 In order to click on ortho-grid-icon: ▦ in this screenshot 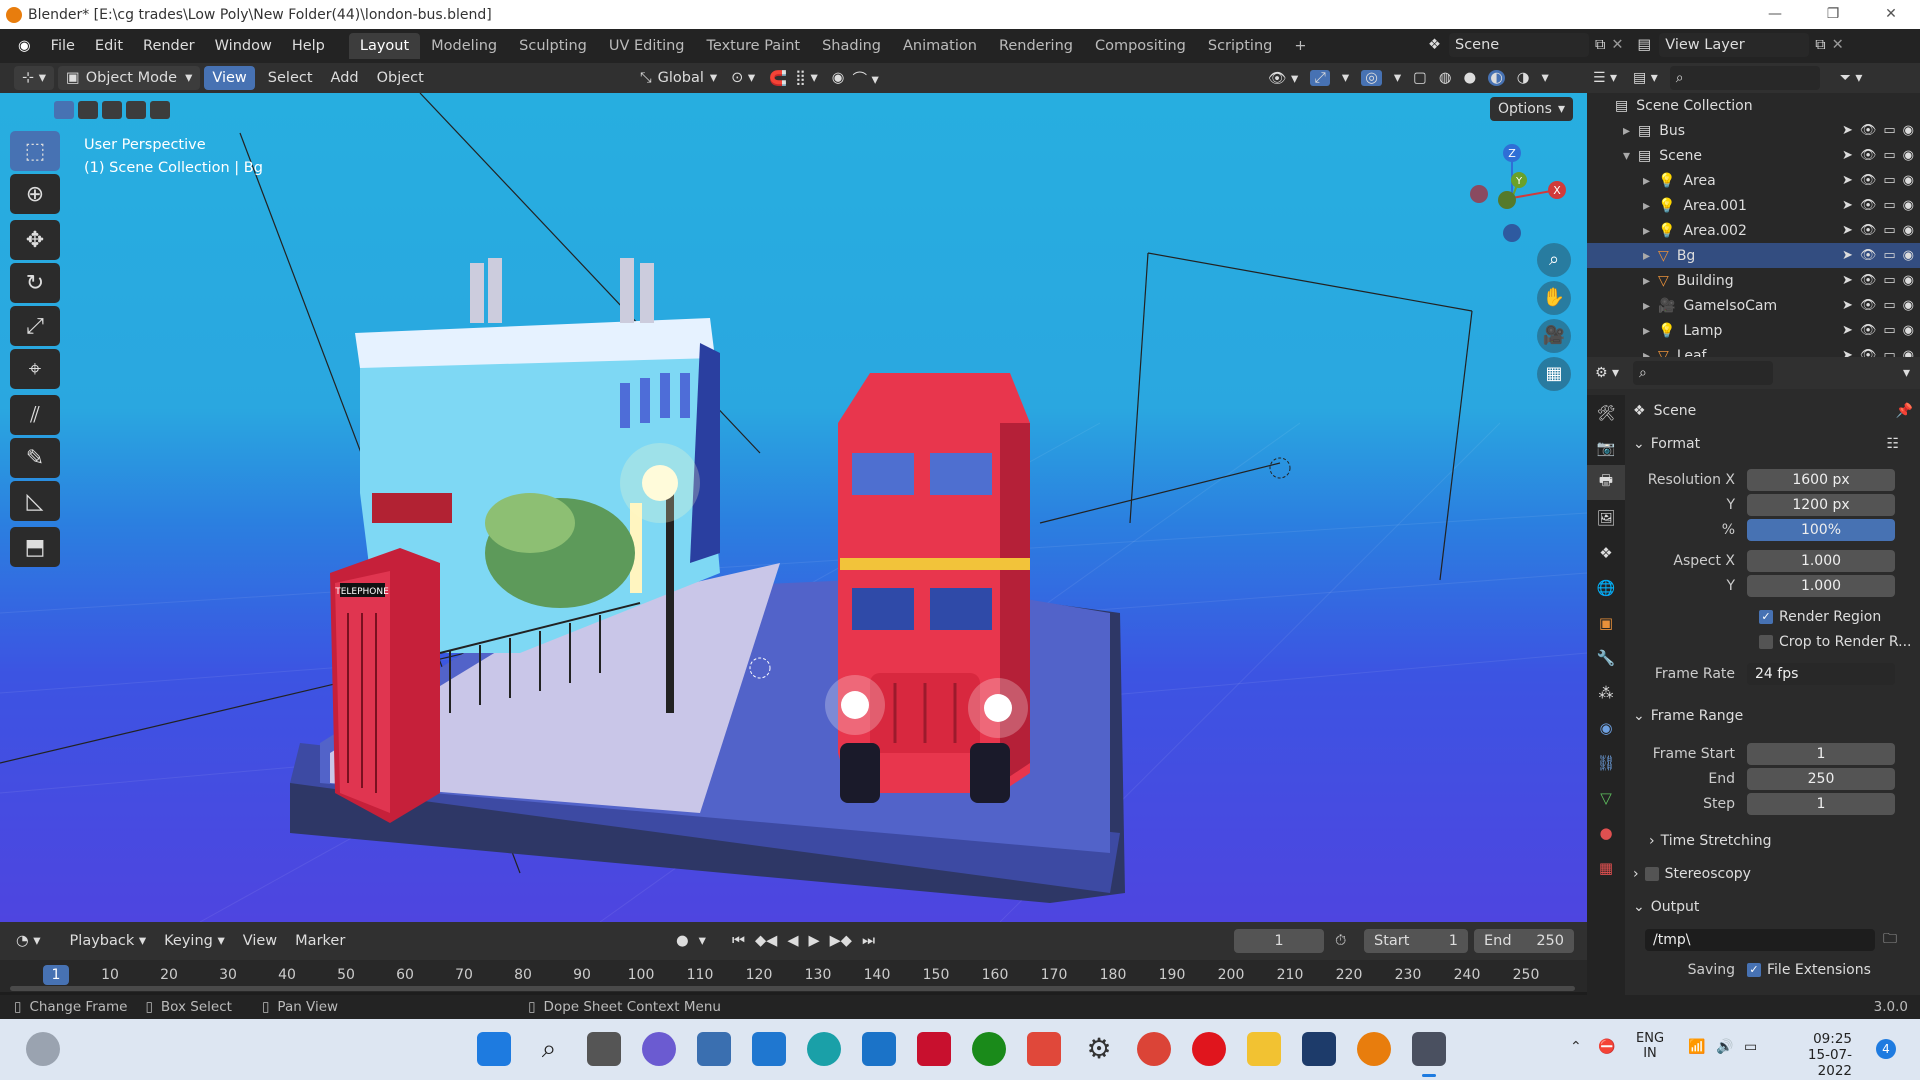, I will do `click(1554, 374)`.